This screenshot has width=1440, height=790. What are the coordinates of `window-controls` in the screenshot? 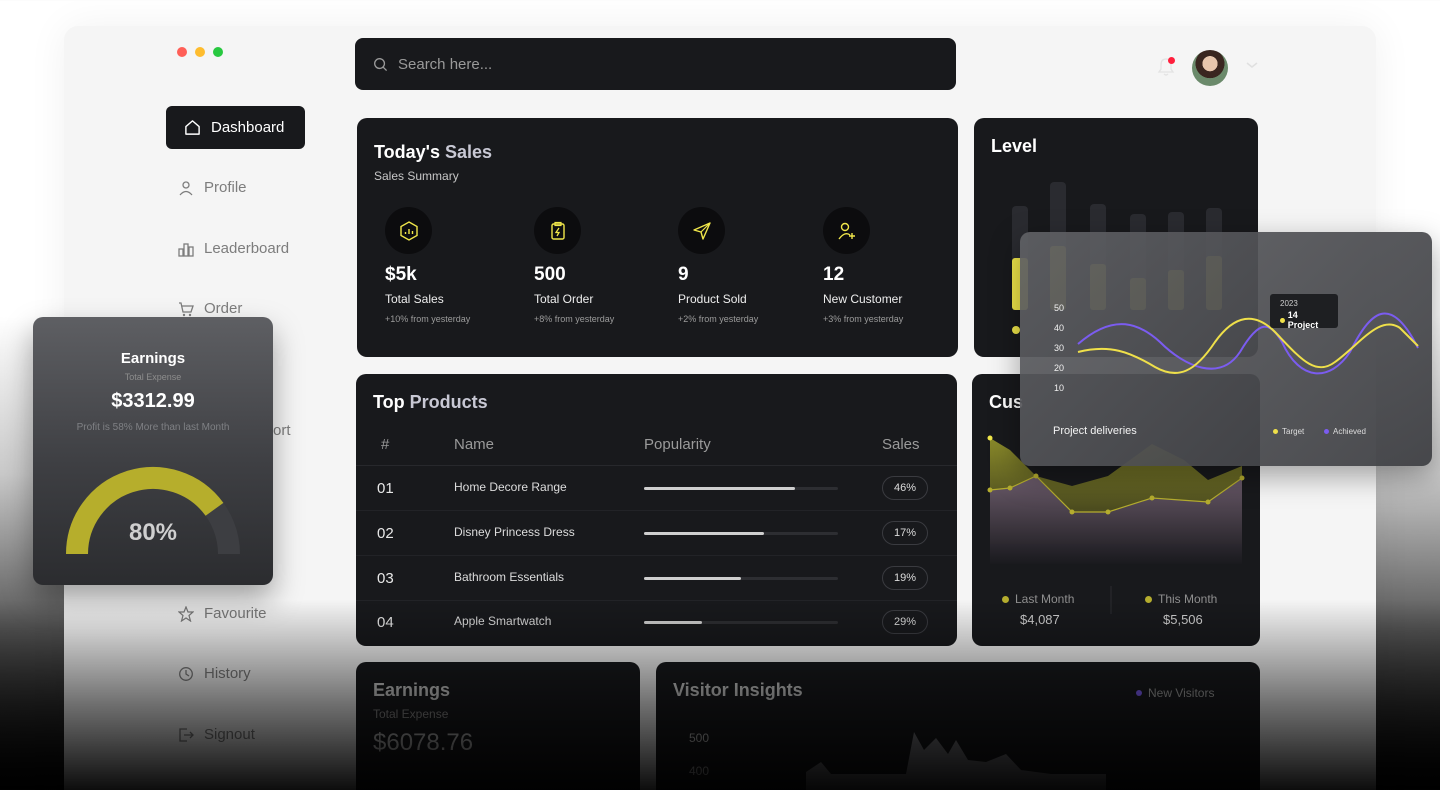 It's located at (200, 52).